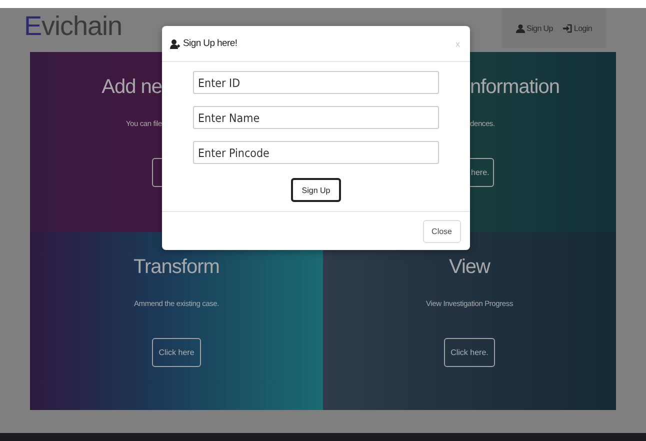 This screenshot has width=646, height=441. I want to click on tile-title: Add ne, so click(132, 87).